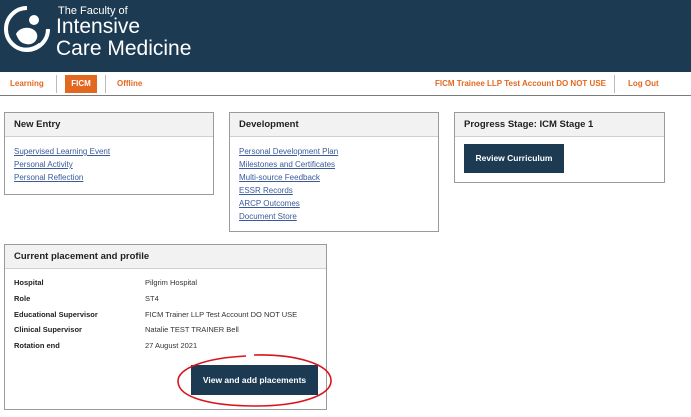  I want to click on info-label: Educational Supervisor, so click(56, 314).